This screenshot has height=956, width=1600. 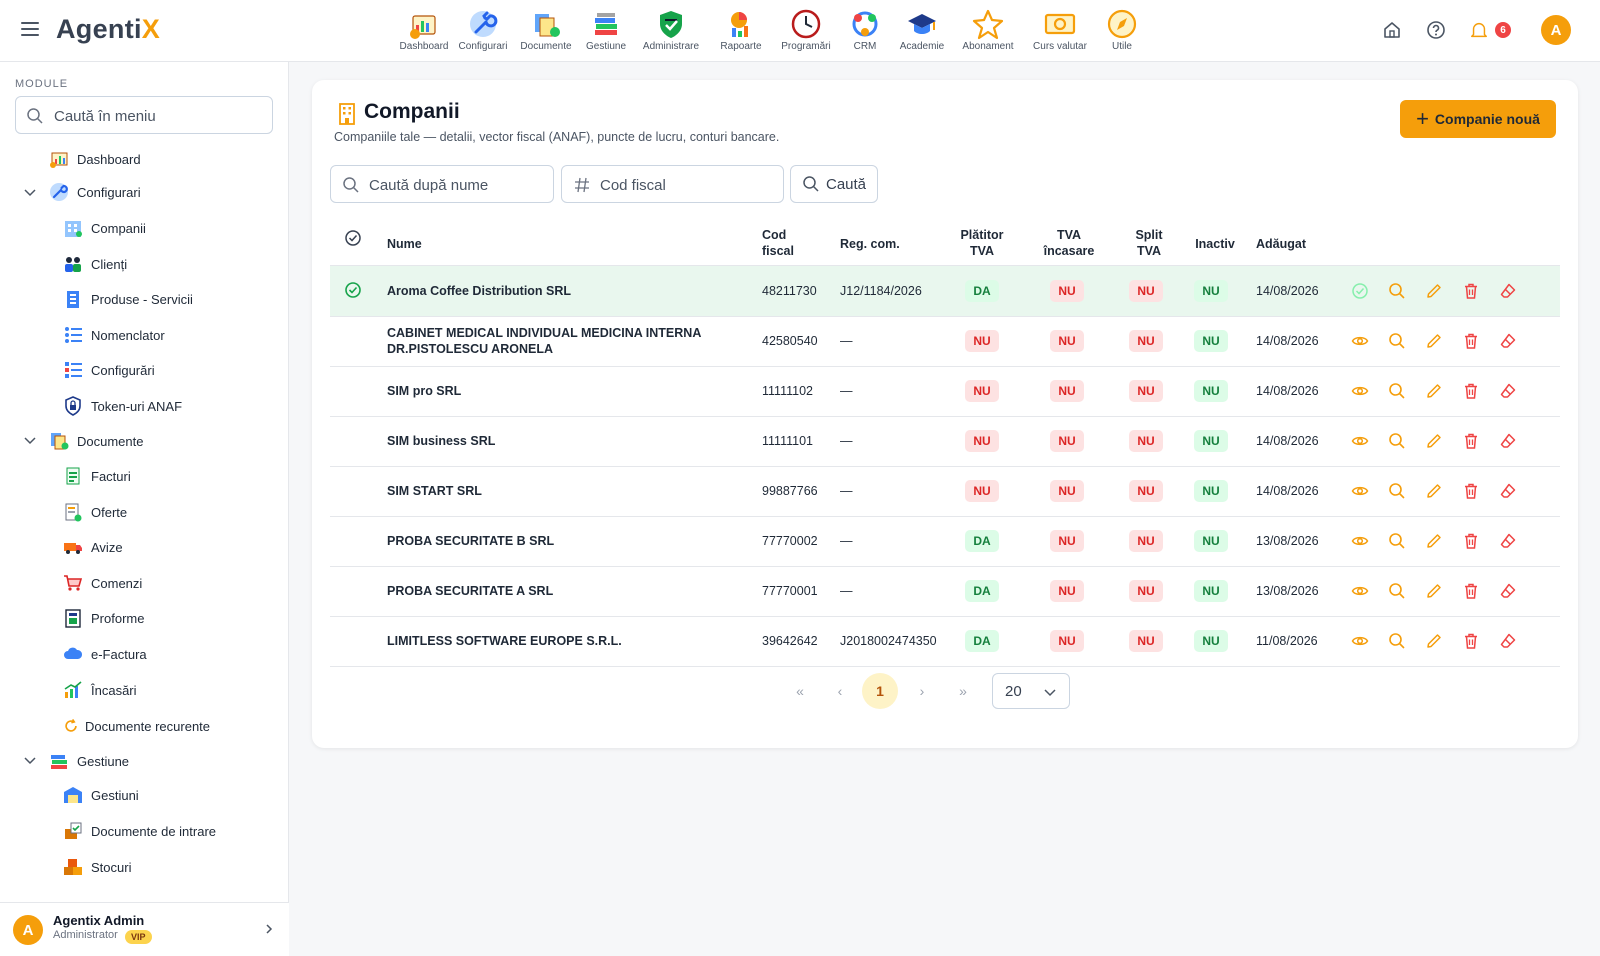 I want to click on menu-search-input, so click(x=159, y=116).